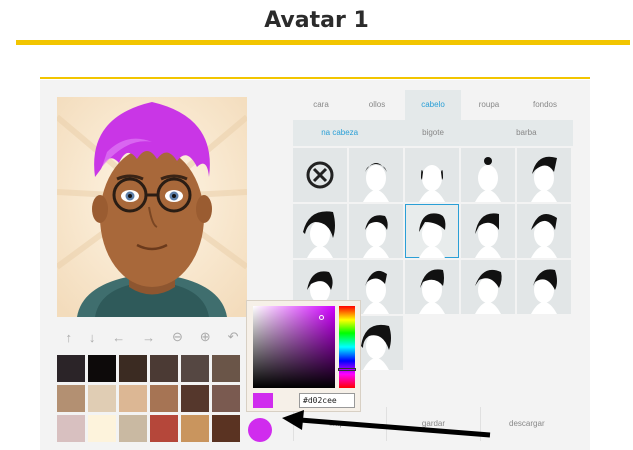  What do you see at coordinates (68, 337) in the screenshot?
I see `arrow-up-icon: ↑` at bounding box center [68, 337].